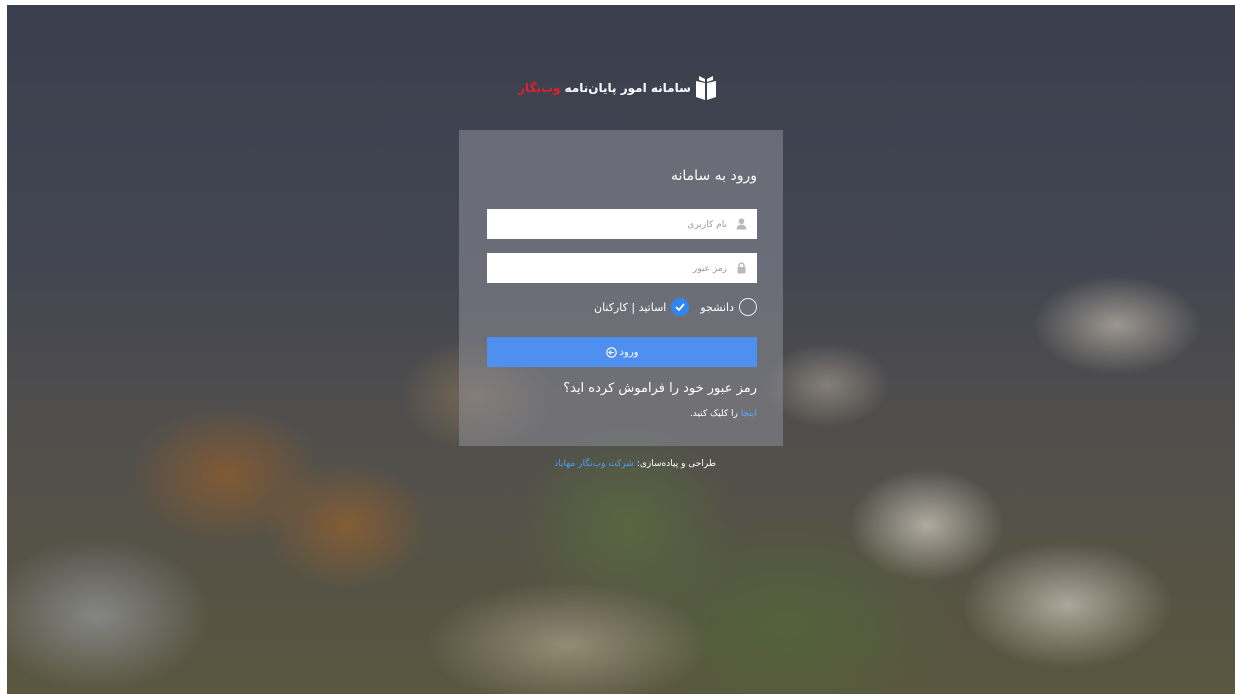 This screenshot has width=1235, height=694. I want to click on footer-credit-prefix: طراحی و پیاده‌سازی:, so click(676, 464).